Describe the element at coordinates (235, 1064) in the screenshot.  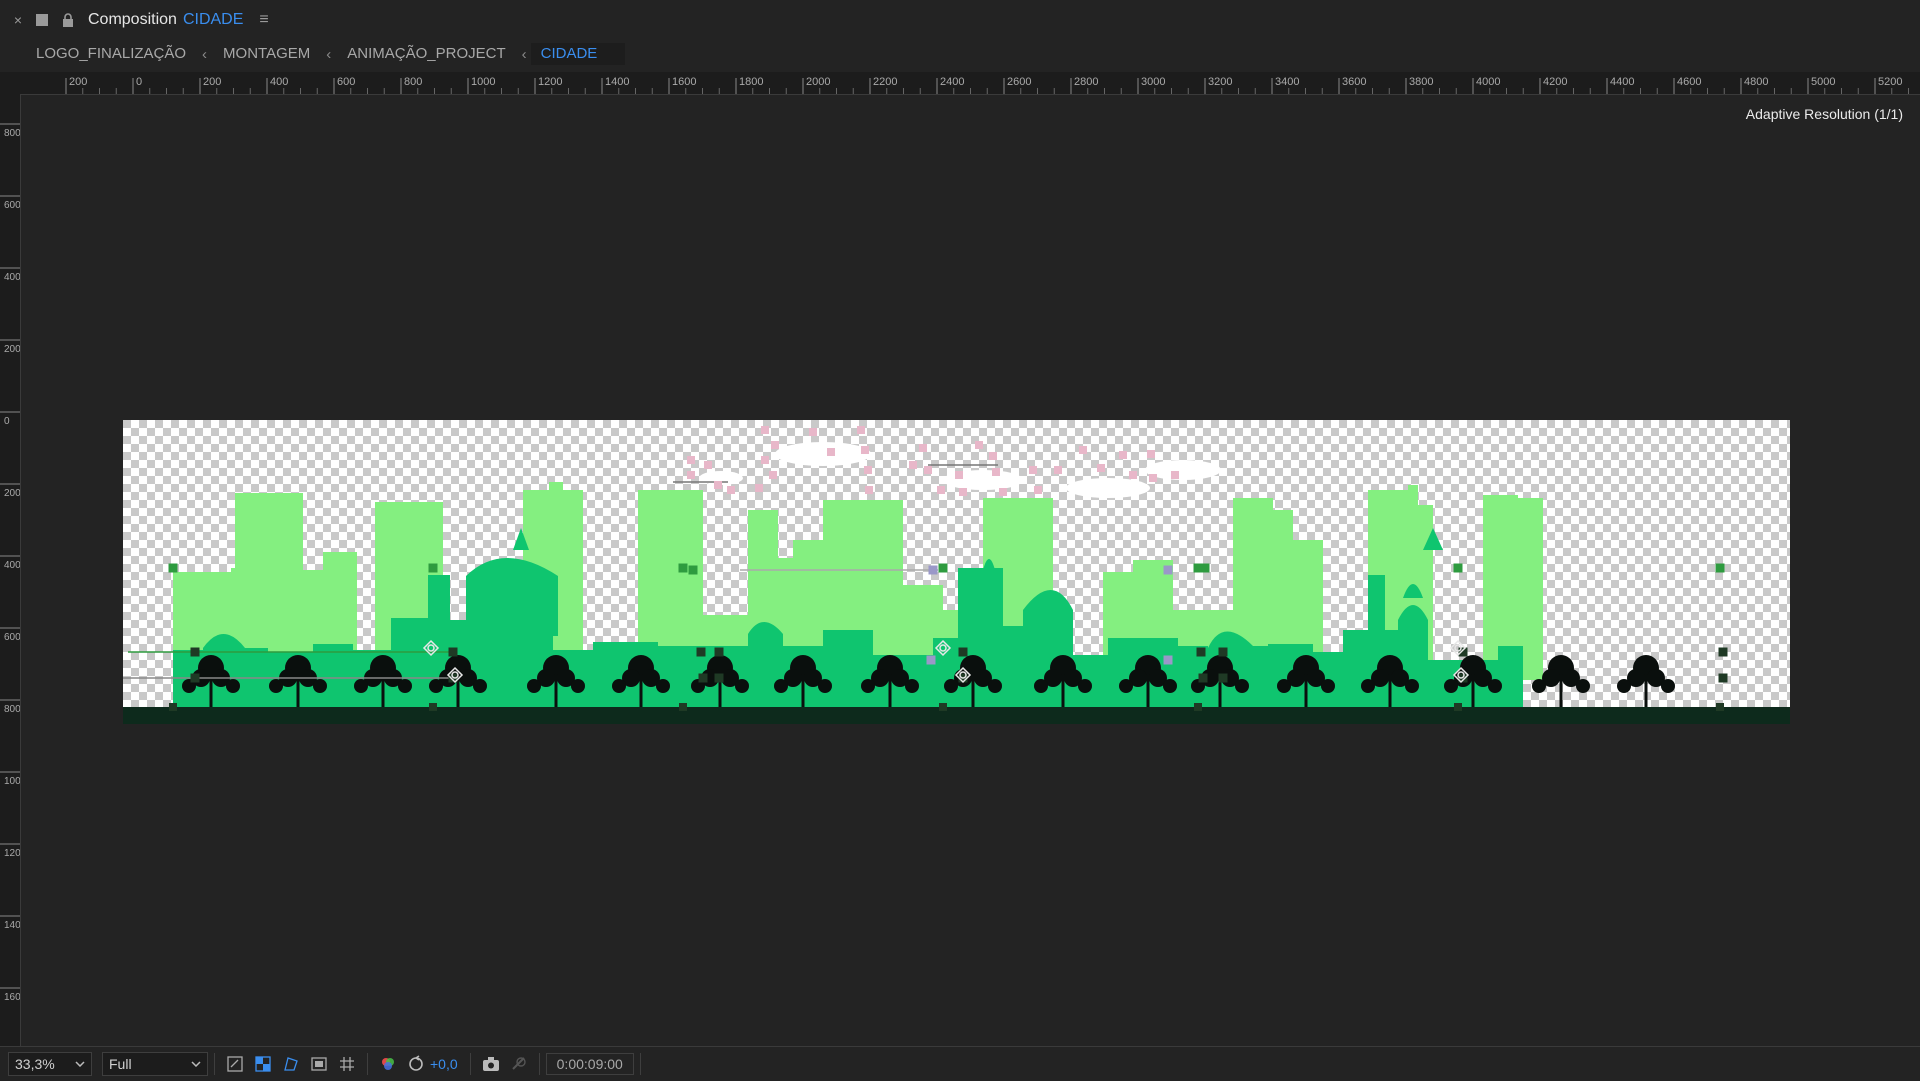
I see `region-of-interest-icon` at that location.